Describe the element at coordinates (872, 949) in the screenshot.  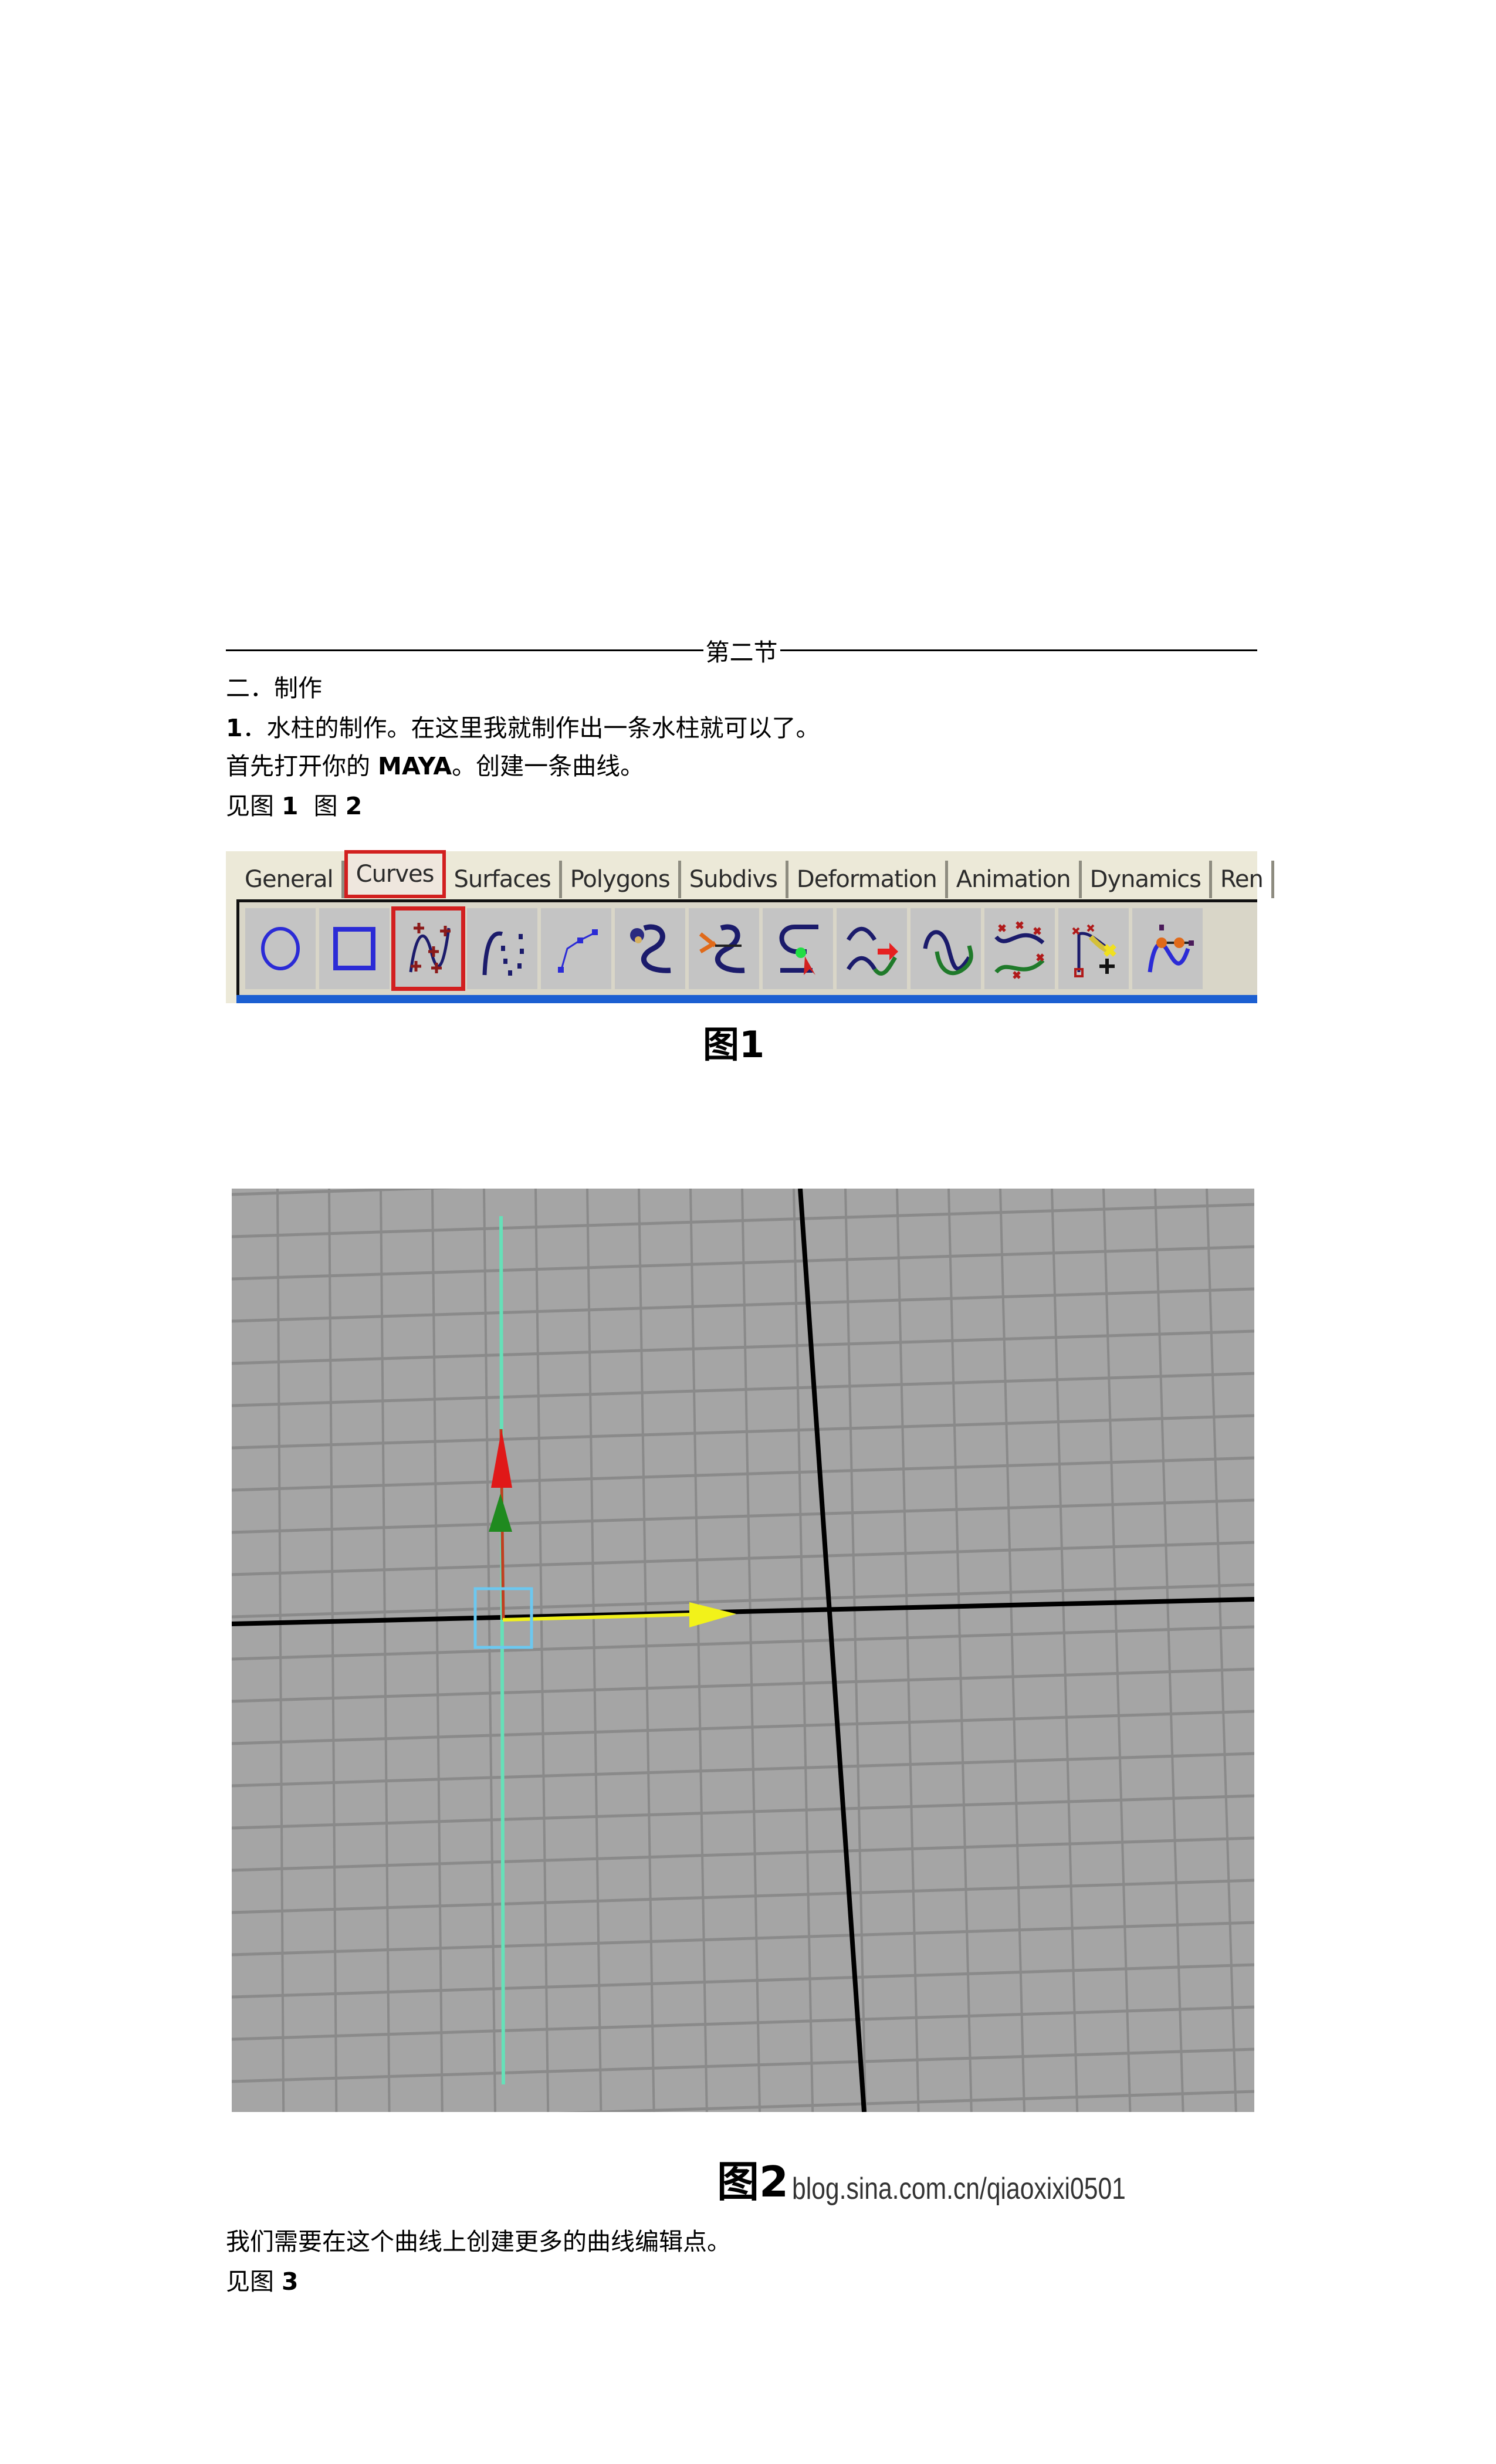
I see `extend-curve-icon` at that location.